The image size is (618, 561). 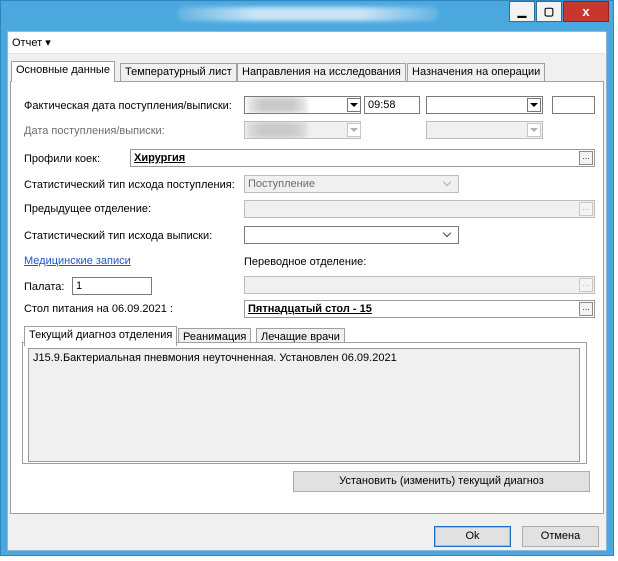 What do you see at coordinates (560, 536) in the screenshot?
I see `cancel-button: Отмена` at bounding box center [560, 536].